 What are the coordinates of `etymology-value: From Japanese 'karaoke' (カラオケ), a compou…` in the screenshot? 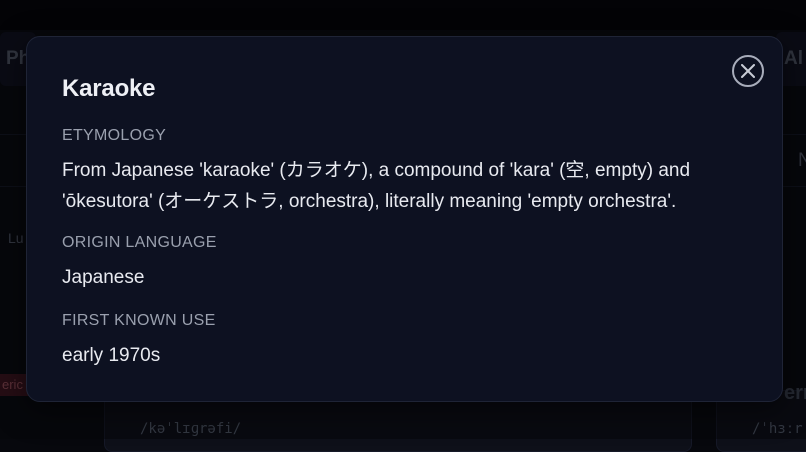 It's located at (376, 186).